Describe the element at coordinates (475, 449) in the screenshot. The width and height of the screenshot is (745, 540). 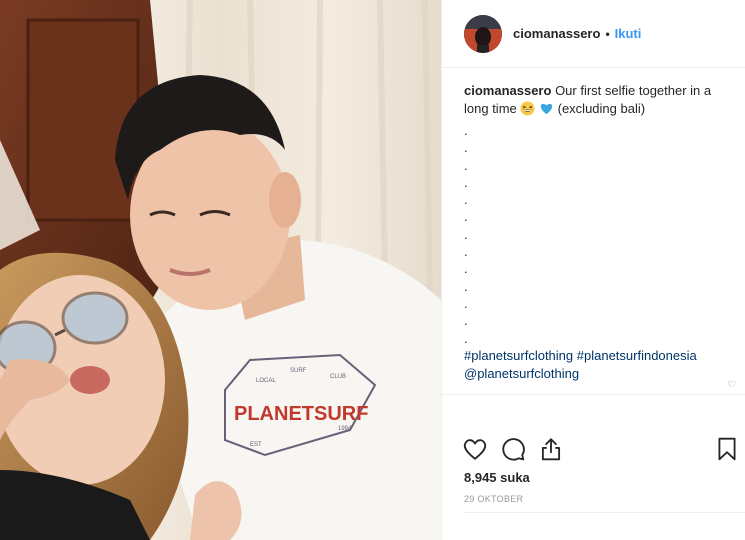
I see `heart-icon` at that location.